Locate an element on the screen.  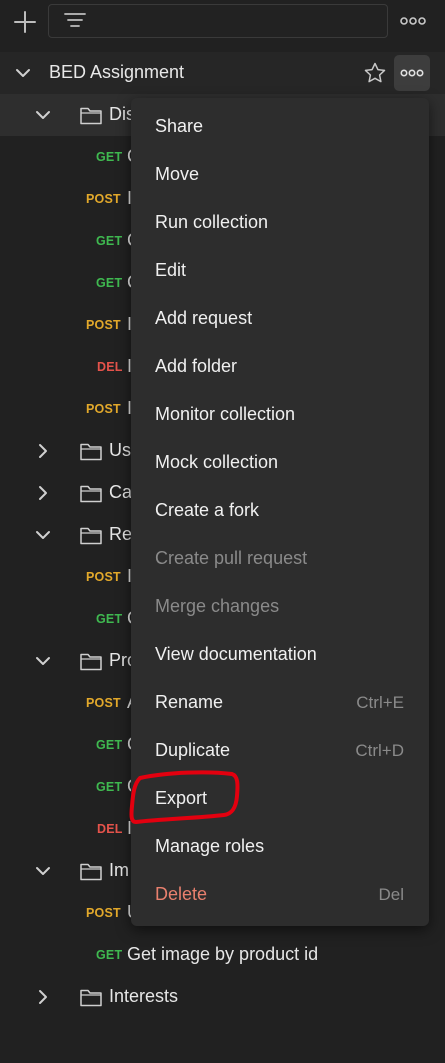
folder-row: Interests is located at coordinates (222, 997).